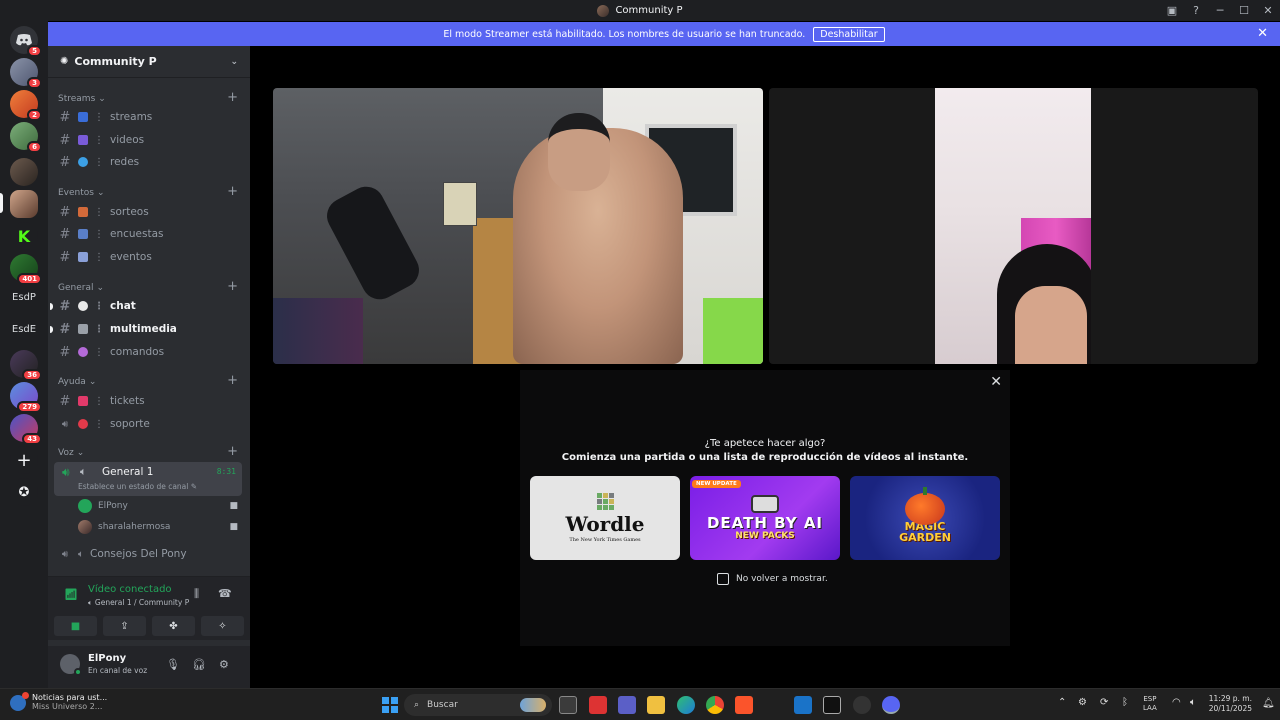 The width and height of the screenshot is (1280, 720). I want to click on input-language: ESP LAA, so click(1150, 704).